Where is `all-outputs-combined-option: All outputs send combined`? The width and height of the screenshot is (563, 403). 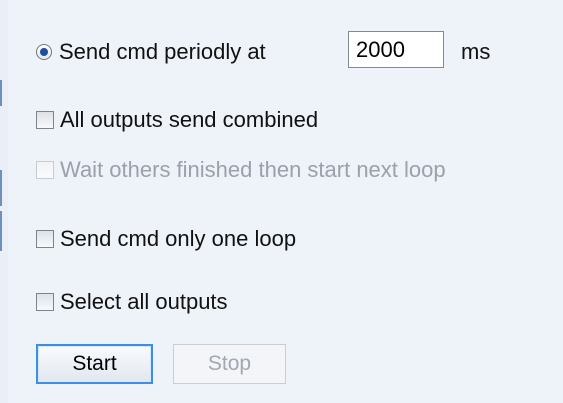
all-outputs-combined-option: All outputs send combined is located at coordinates (177, 120).